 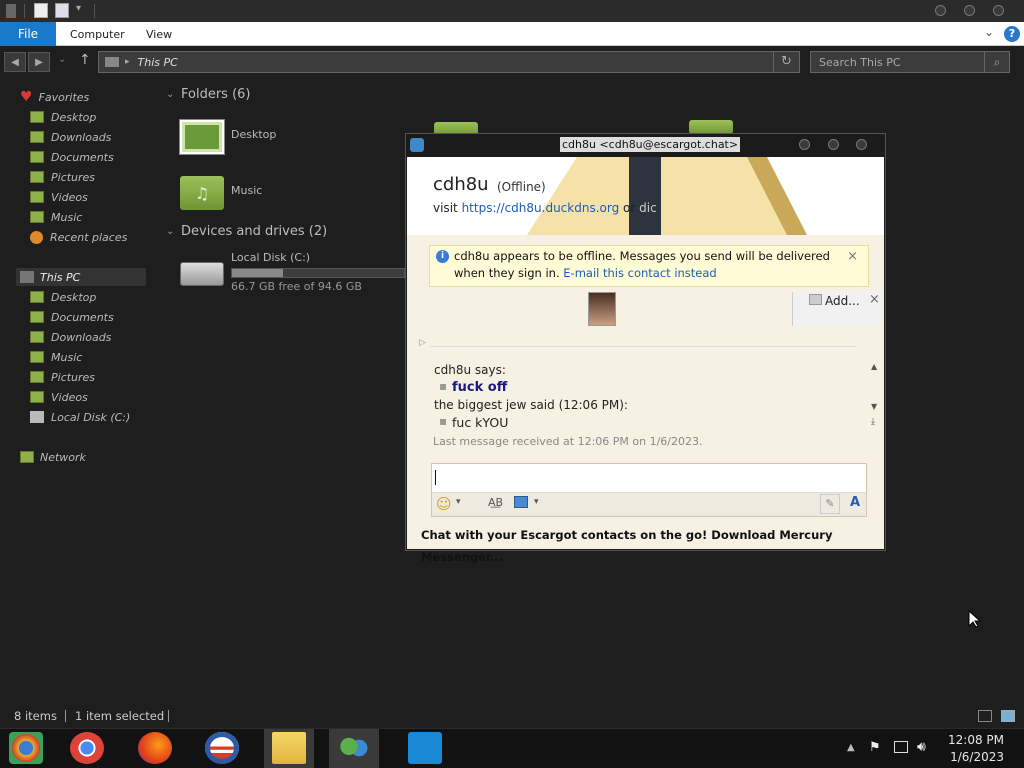 What do you see at coordinates (874, 366) in the screenshot?
I see `scroll-up-icon: ▲` at bounding box center [874, 366].